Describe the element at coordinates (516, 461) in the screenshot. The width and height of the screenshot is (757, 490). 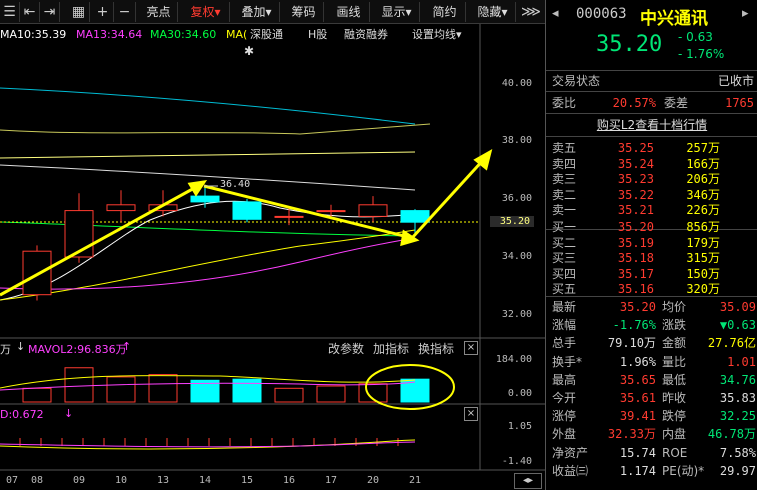
I see `macd-axis-min: -1.40` at that location.